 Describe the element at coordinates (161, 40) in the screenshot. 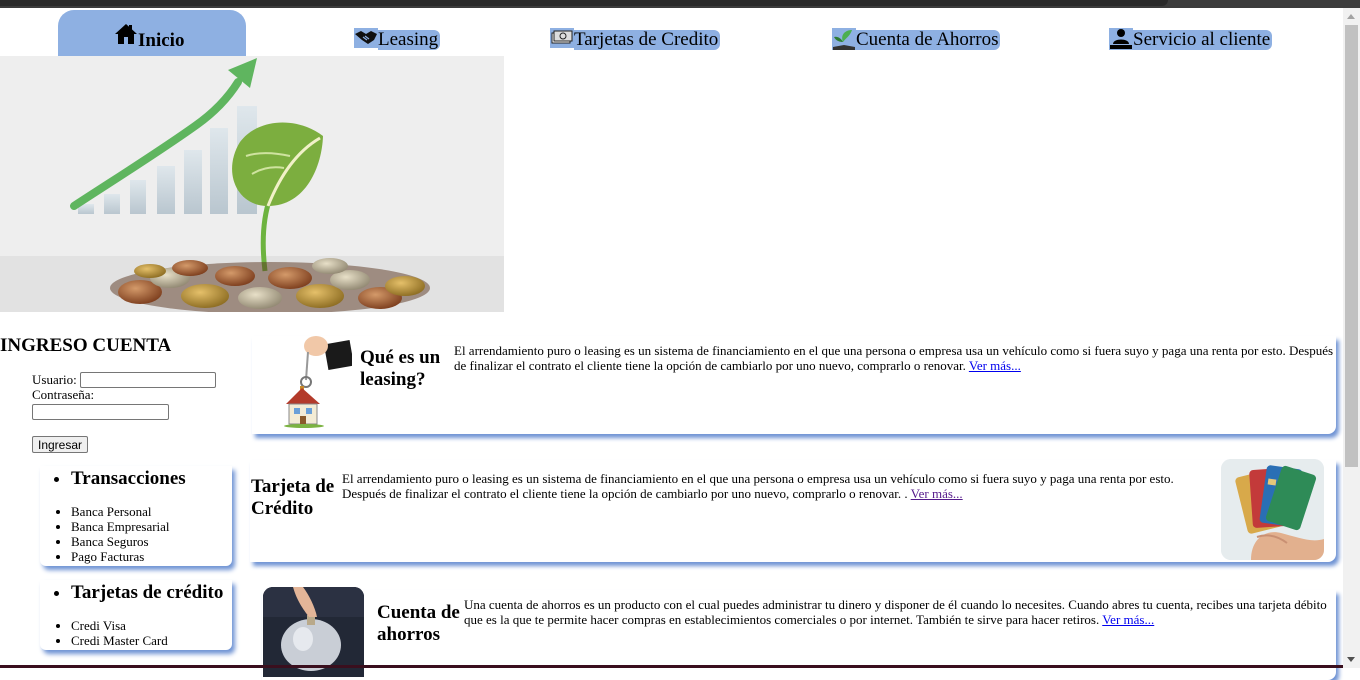

I see `nav-label: Inicio` at that location.